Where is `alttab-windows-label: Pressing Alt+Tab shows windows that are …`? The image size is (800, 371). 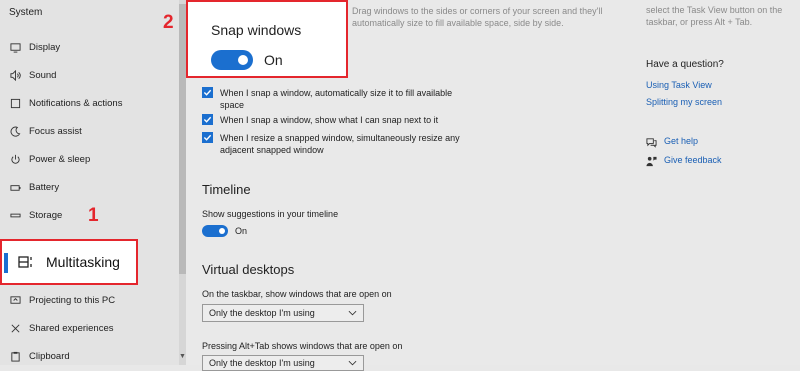 alttab-windows-label: Pressing Alt+Tab shows windows that are … is located at coordinates (302, 346).